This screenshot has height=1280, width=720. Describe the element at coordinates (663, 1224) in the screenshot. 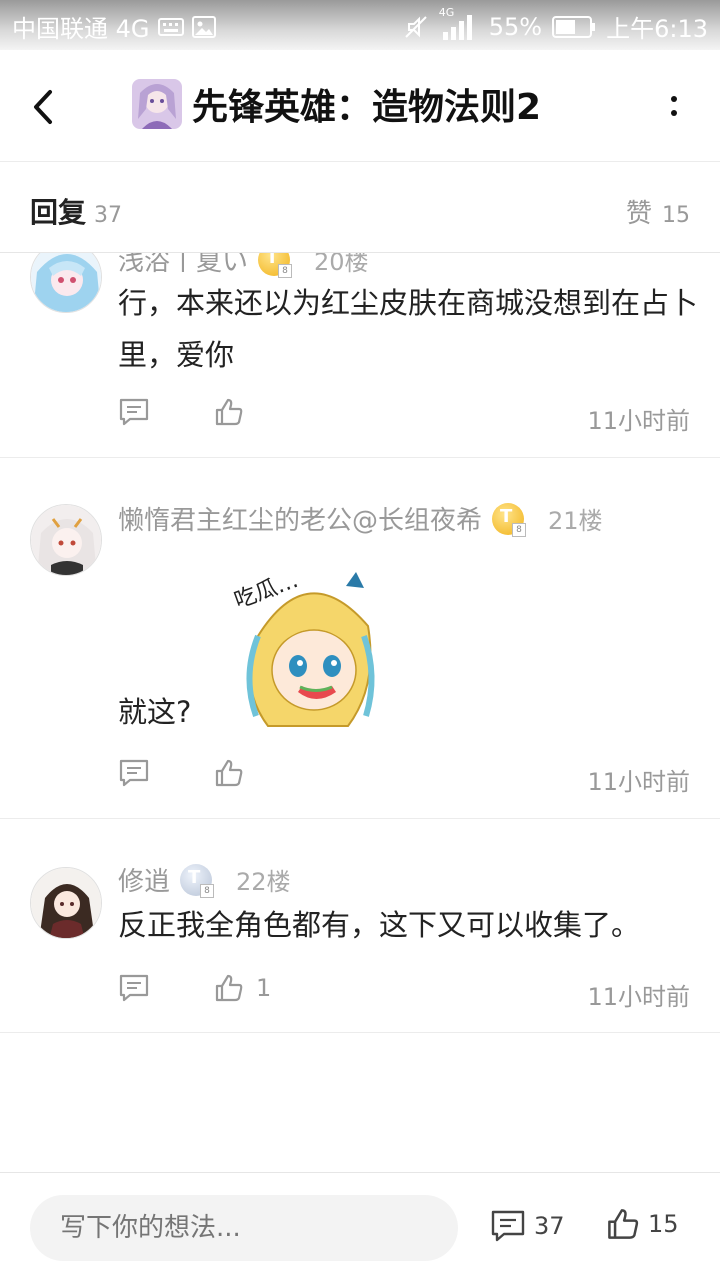

I see `bottom-like-count: 15` at that location.